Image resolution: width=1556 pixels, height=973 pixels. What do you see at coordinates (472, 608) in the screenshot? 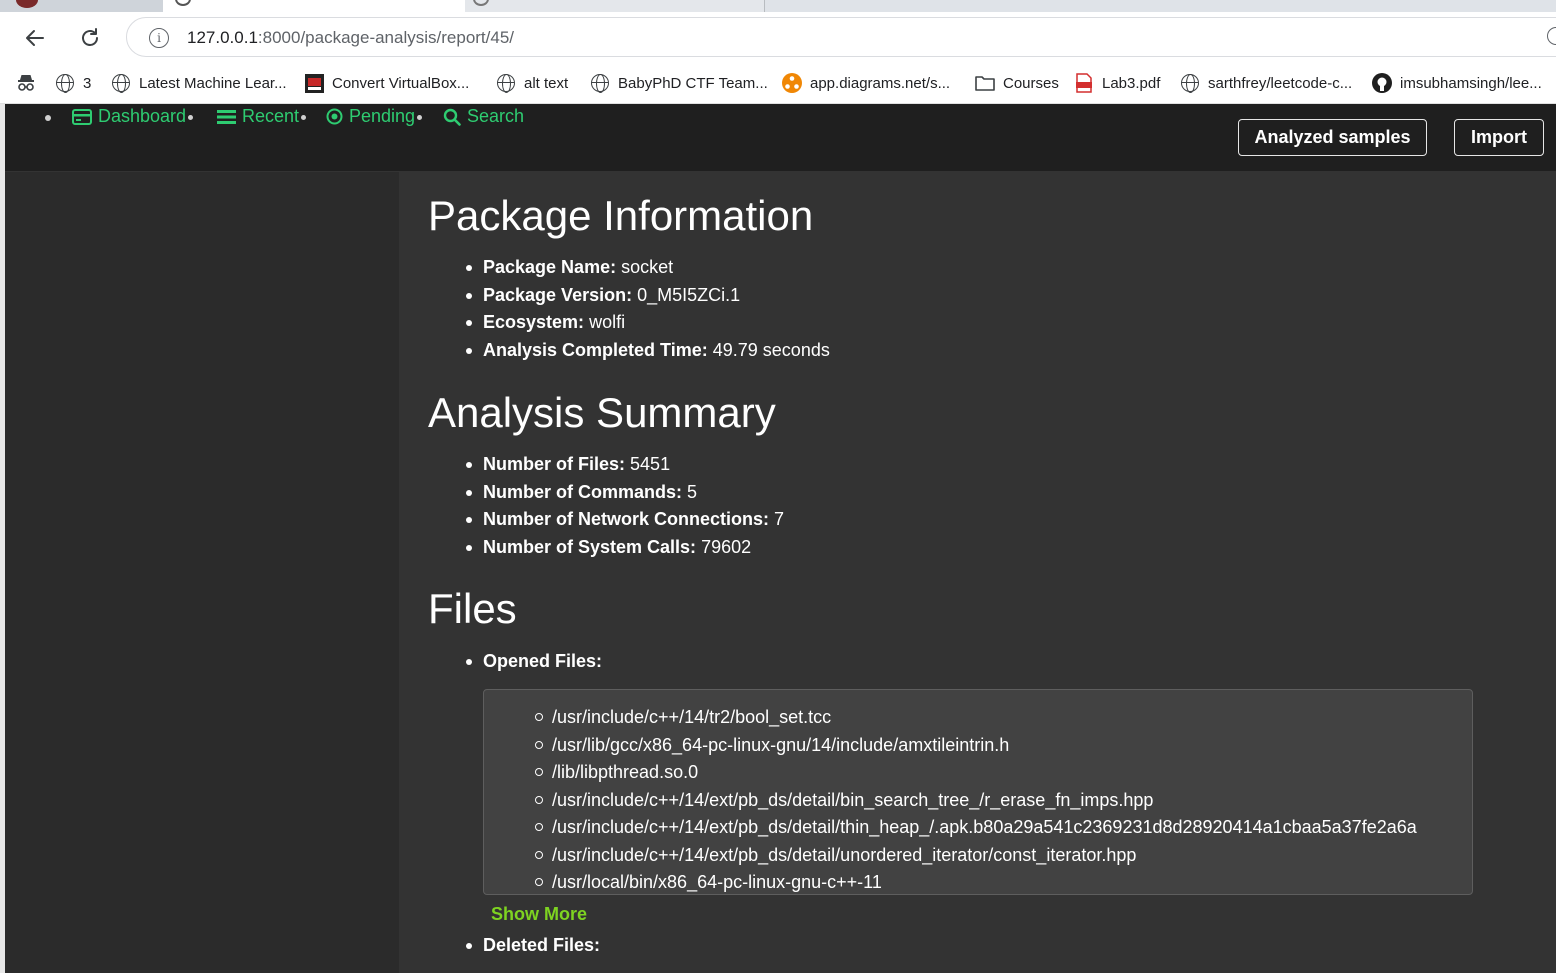
I see `files-heading: Files` at bounding box center [472, 608].